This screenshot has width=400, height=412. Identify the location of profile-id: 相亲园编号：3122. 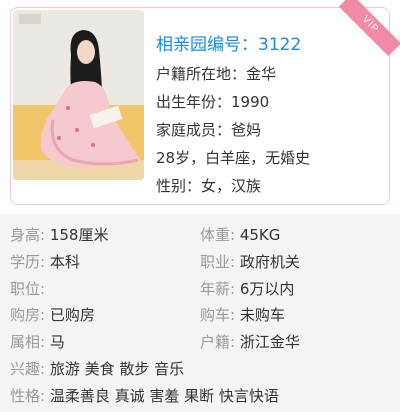
(233, 45).